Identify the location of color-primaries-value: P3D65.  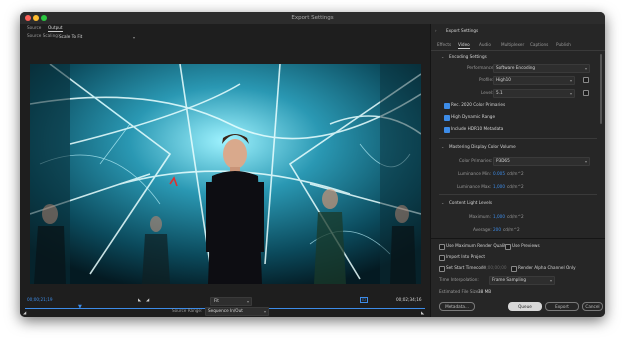
(503, 160).